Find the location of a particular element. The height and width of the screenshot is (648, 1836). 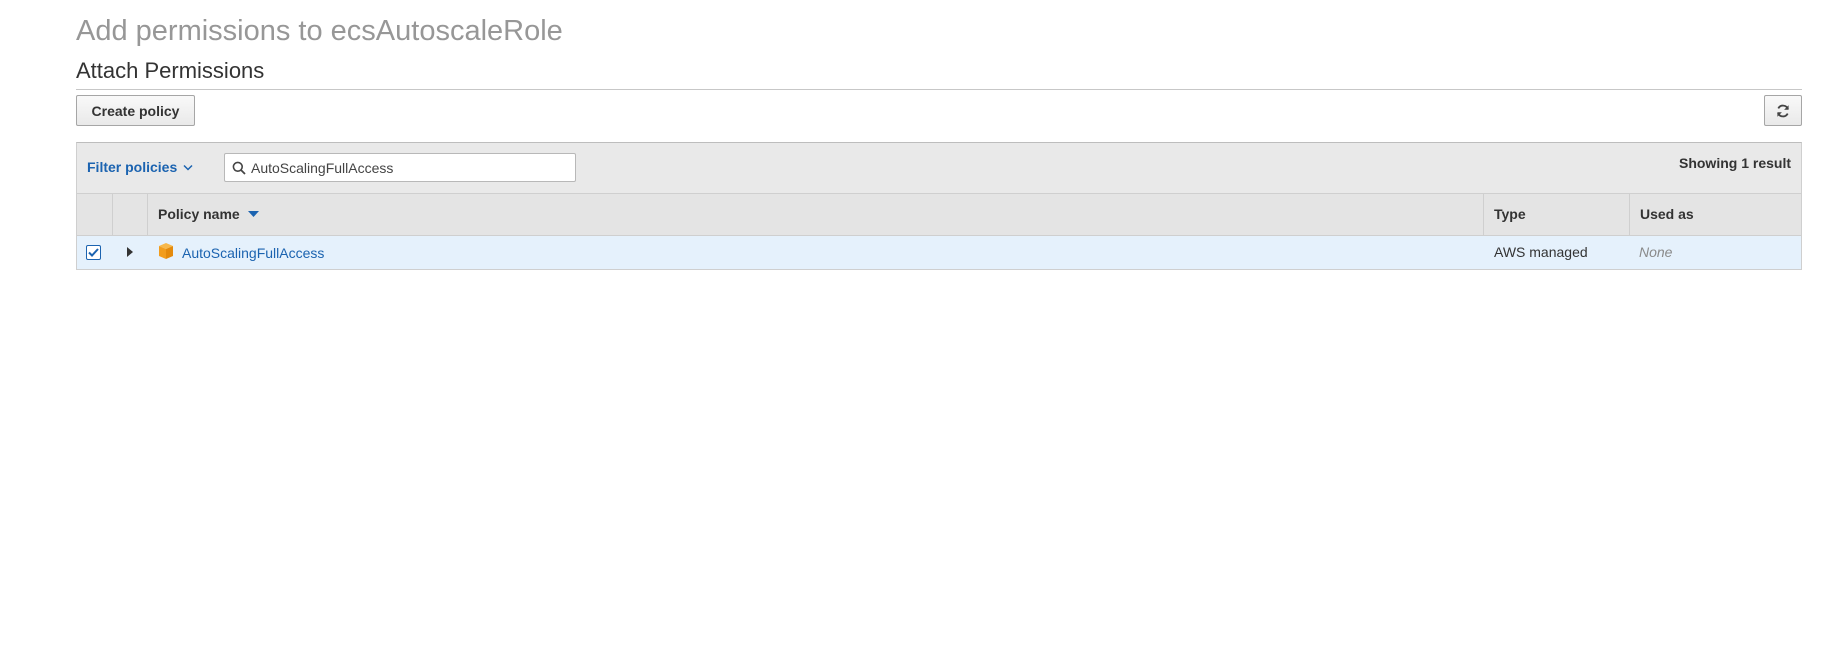

expand-row-icon is located at coordinates (130, 252).